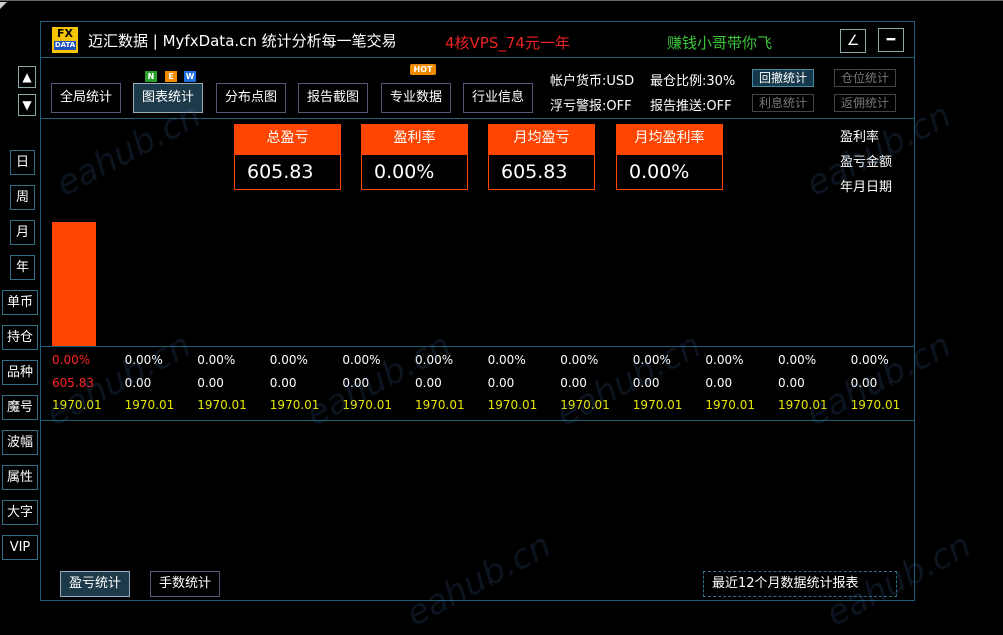 The image size is (1003, 635). I want to click on new-badge-e: E, so click(171, 76).